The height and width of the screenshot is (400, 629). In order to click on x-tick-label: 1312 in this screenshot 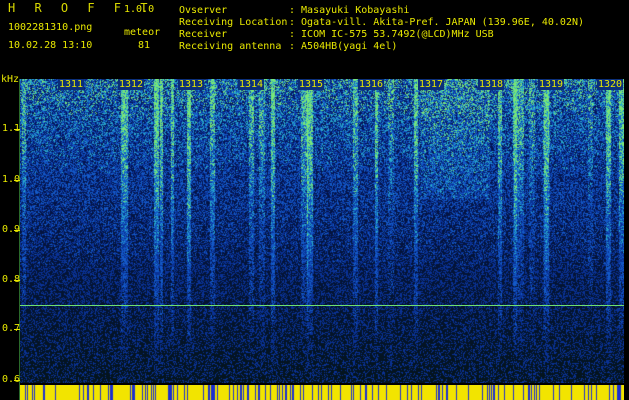, I will do `click(131, 84)`.